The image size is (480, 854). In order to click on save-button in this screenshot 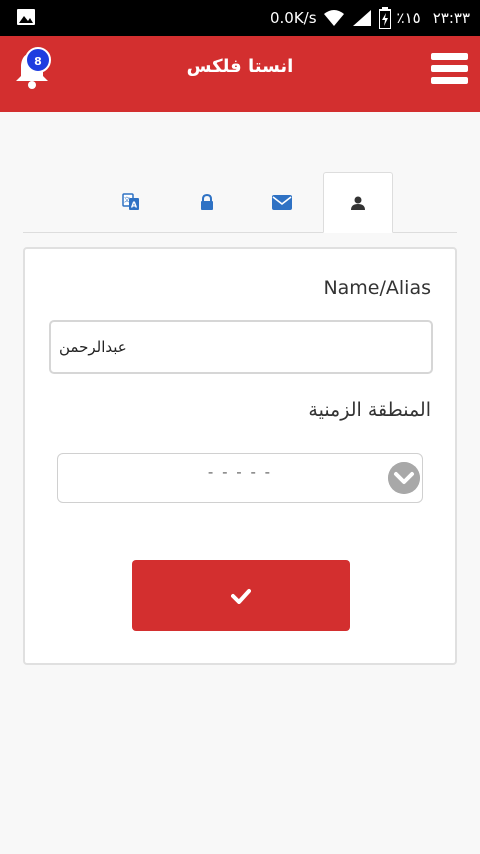, I will do `click(241, 595)`.